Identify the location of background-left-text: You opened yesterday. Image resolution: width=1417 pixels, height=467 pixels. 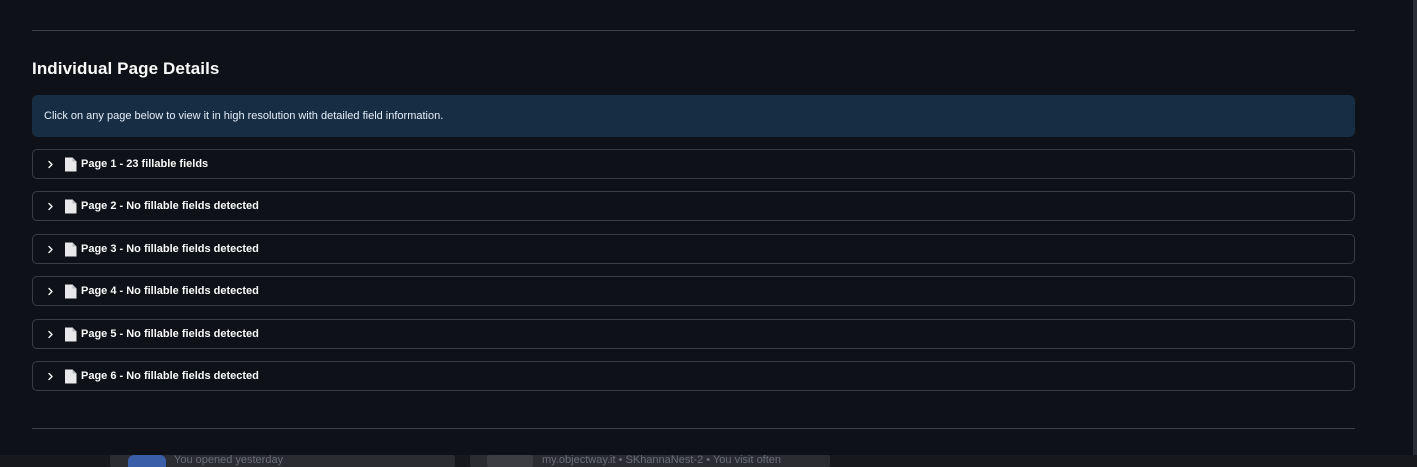
(229, 460).